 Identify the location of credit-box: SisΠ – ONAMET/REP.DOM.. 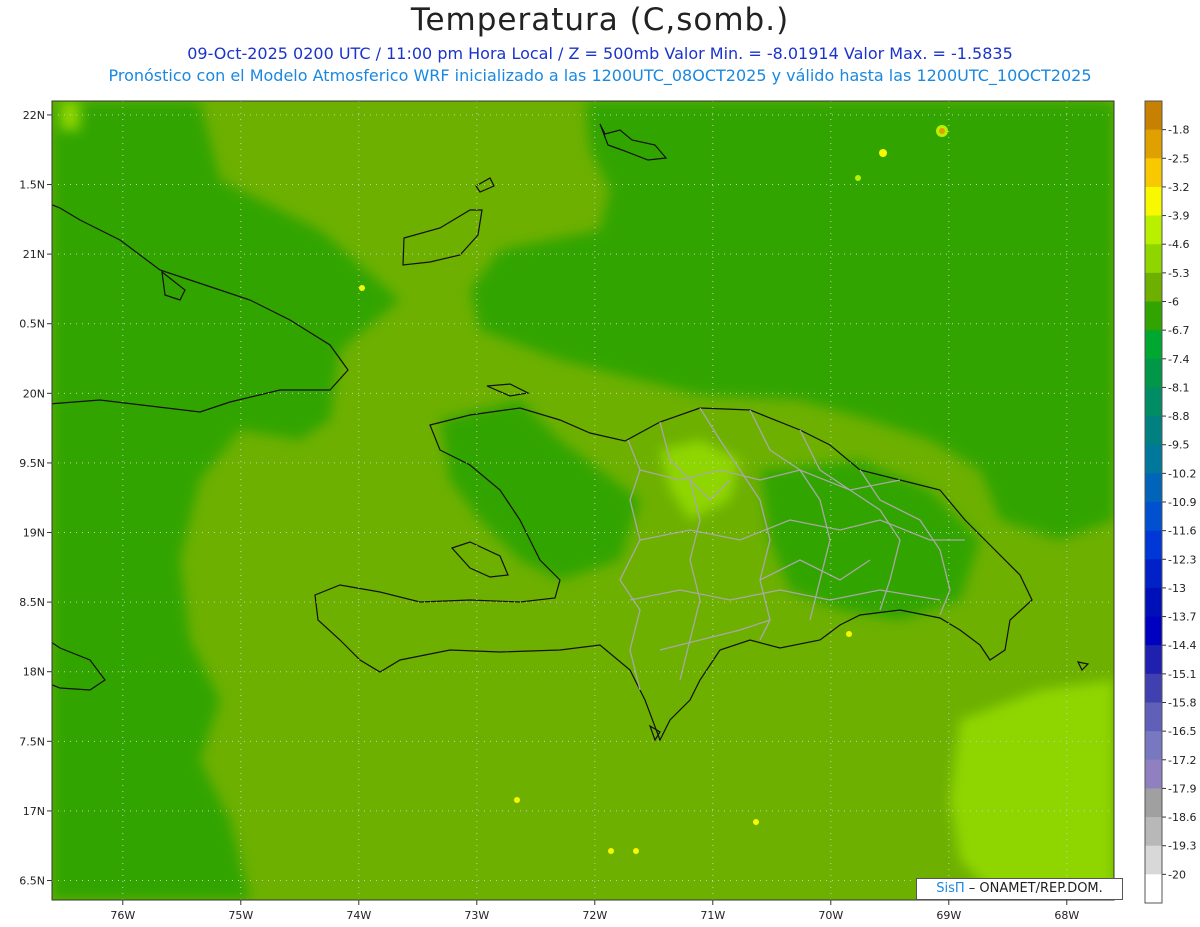
(1019, 889).